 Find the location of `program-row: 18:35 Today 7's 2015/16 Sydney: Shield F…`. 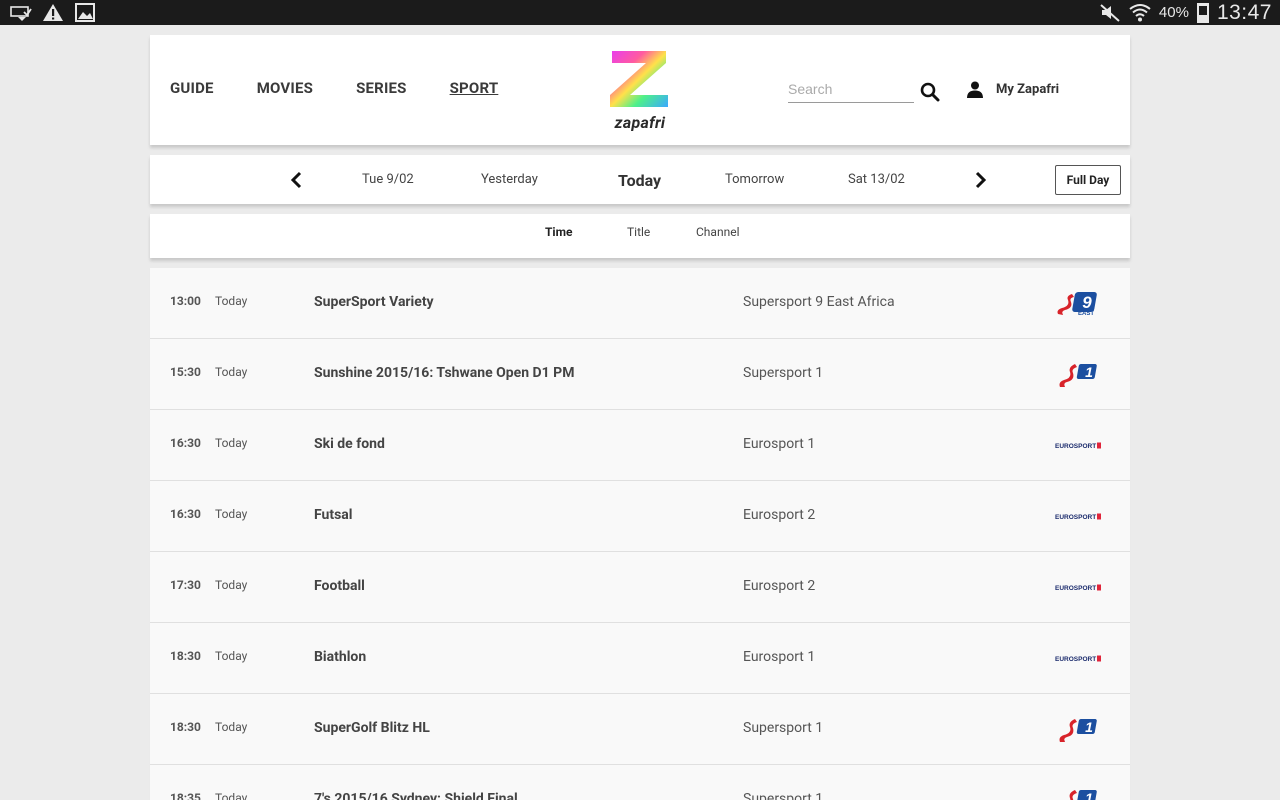

program-row: 18:35 Today 7's 2015/16 Sydney: Shield F… is located at coordinates (640, 782).